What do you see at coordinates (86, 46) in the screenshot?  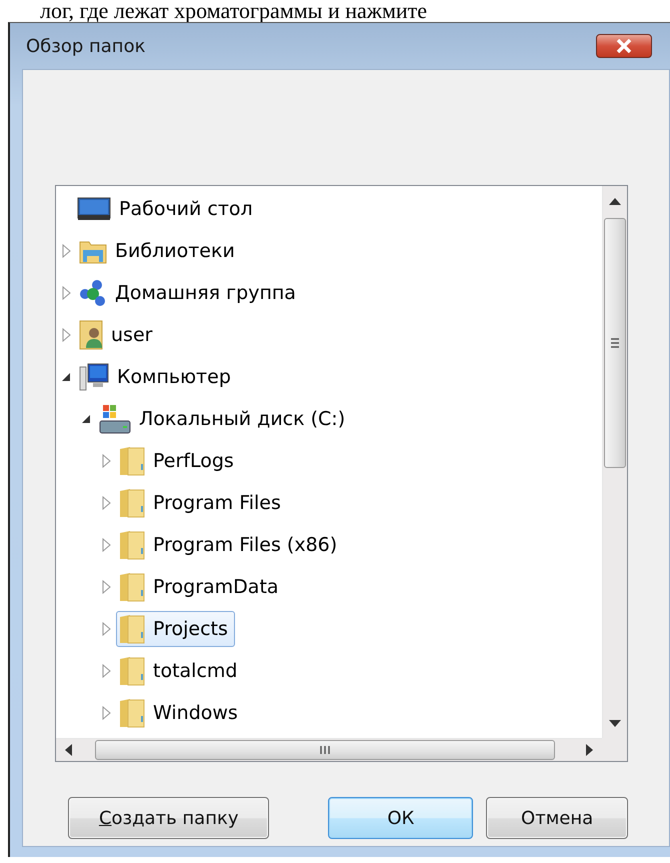 I see `window-title: Обзор папок` at bounding box center [86, 46].